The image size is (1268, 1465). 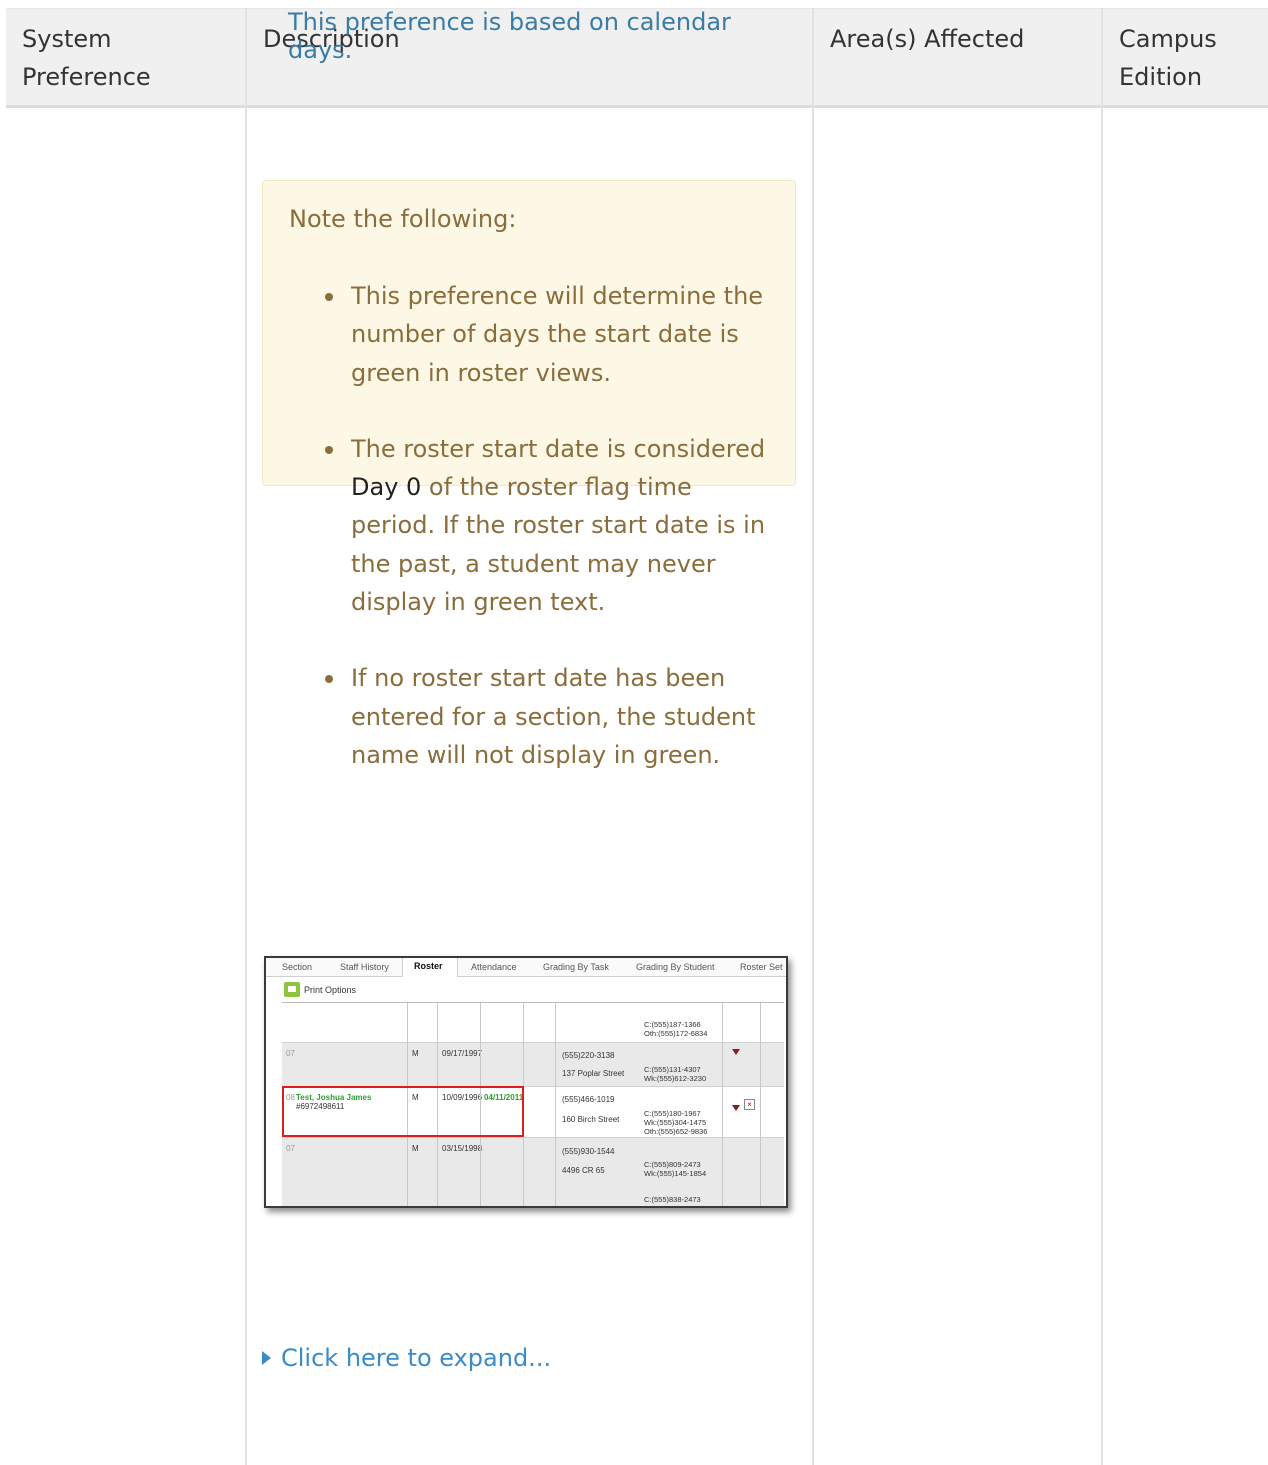 What do you see at coordinates (428, 966) in the screenshot?
I see `tab-roster: Roster` at bounding box center [428, 966].